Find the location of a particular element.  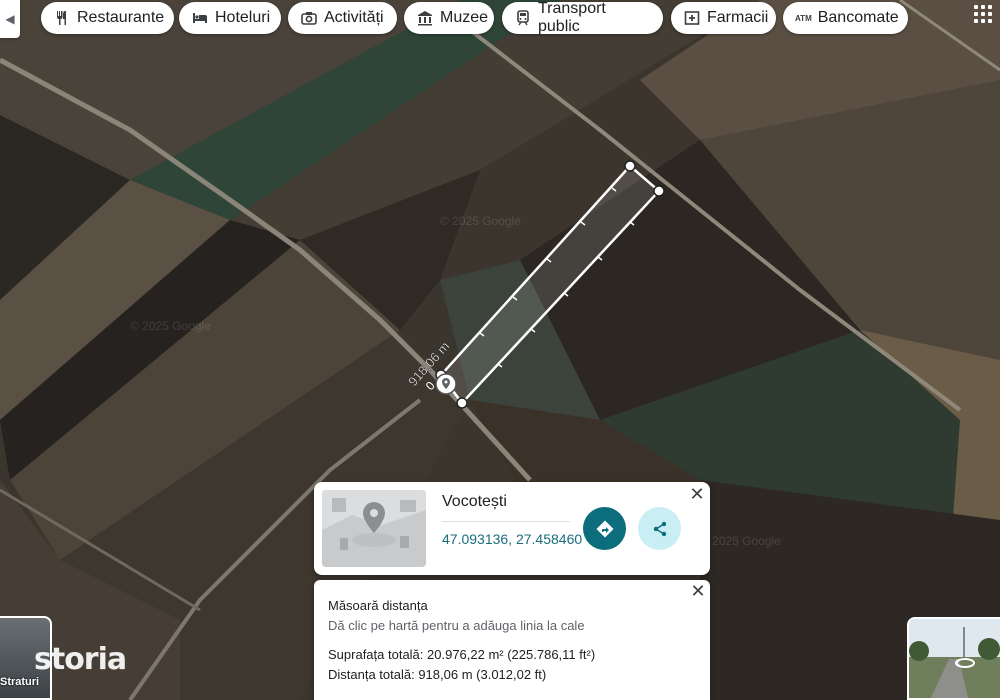

chip-label: Bancomate is located at coordinates (858, 17).